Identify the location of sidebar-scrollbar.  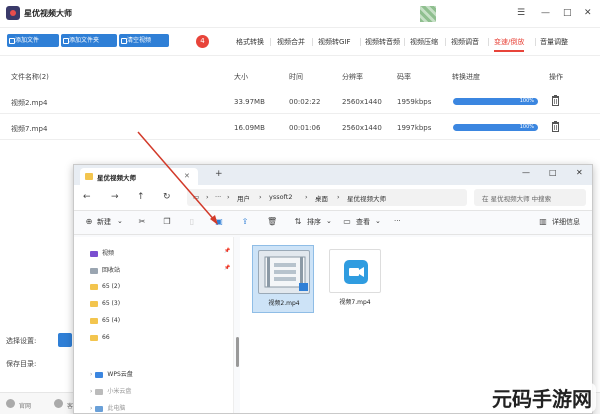
(237, 352).